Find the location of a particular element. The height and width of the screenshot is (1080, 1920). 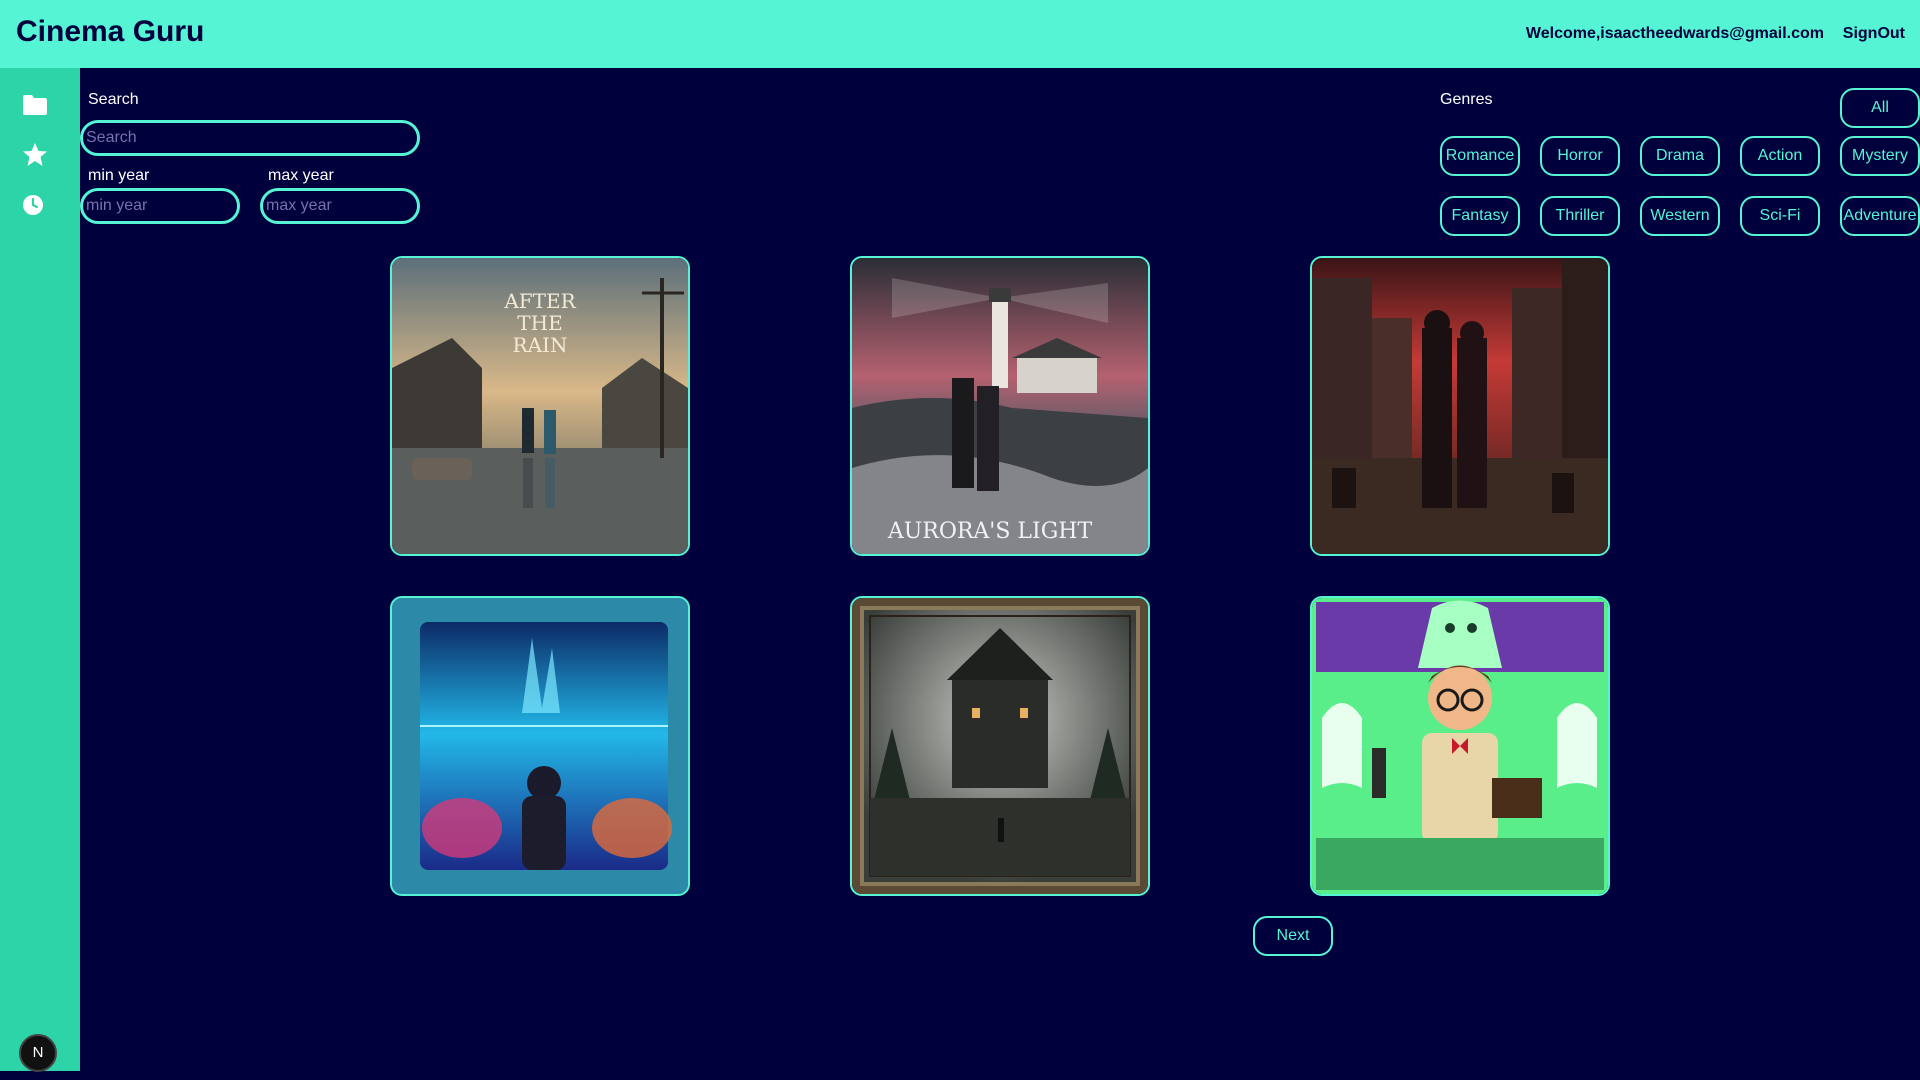

genre-thriller-button: Thriller is located at coordinates (1580, 216).